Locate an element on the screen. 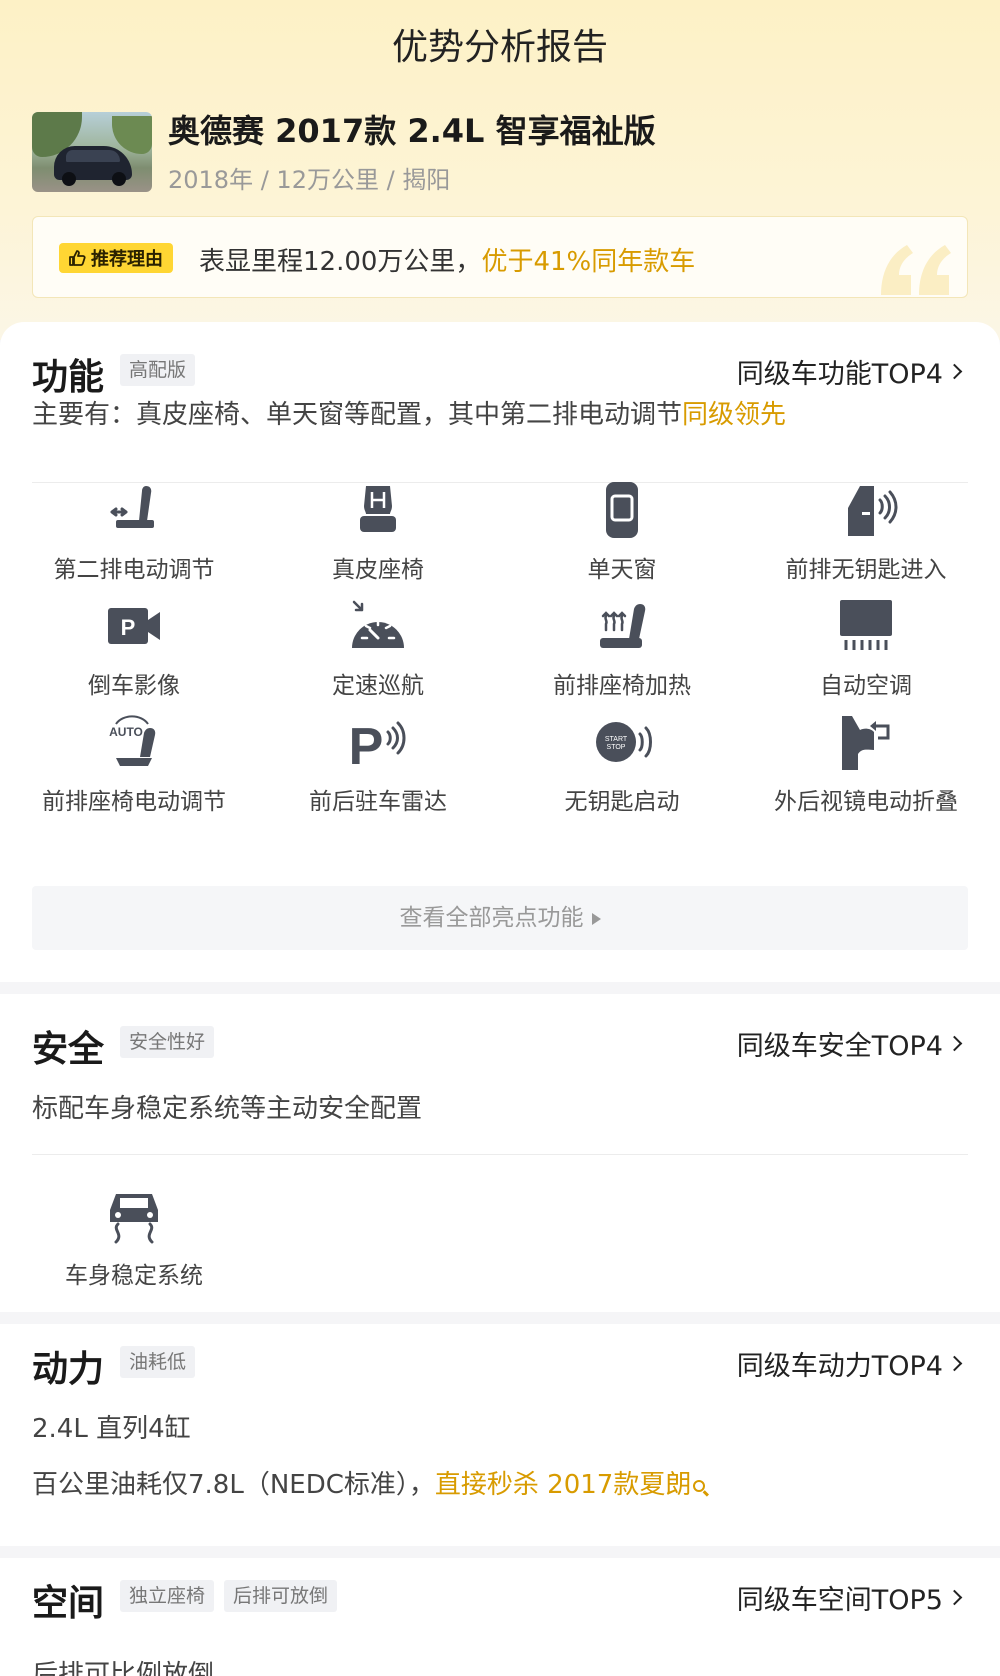  seat-heating-icon is located at coordinates (623, 626).